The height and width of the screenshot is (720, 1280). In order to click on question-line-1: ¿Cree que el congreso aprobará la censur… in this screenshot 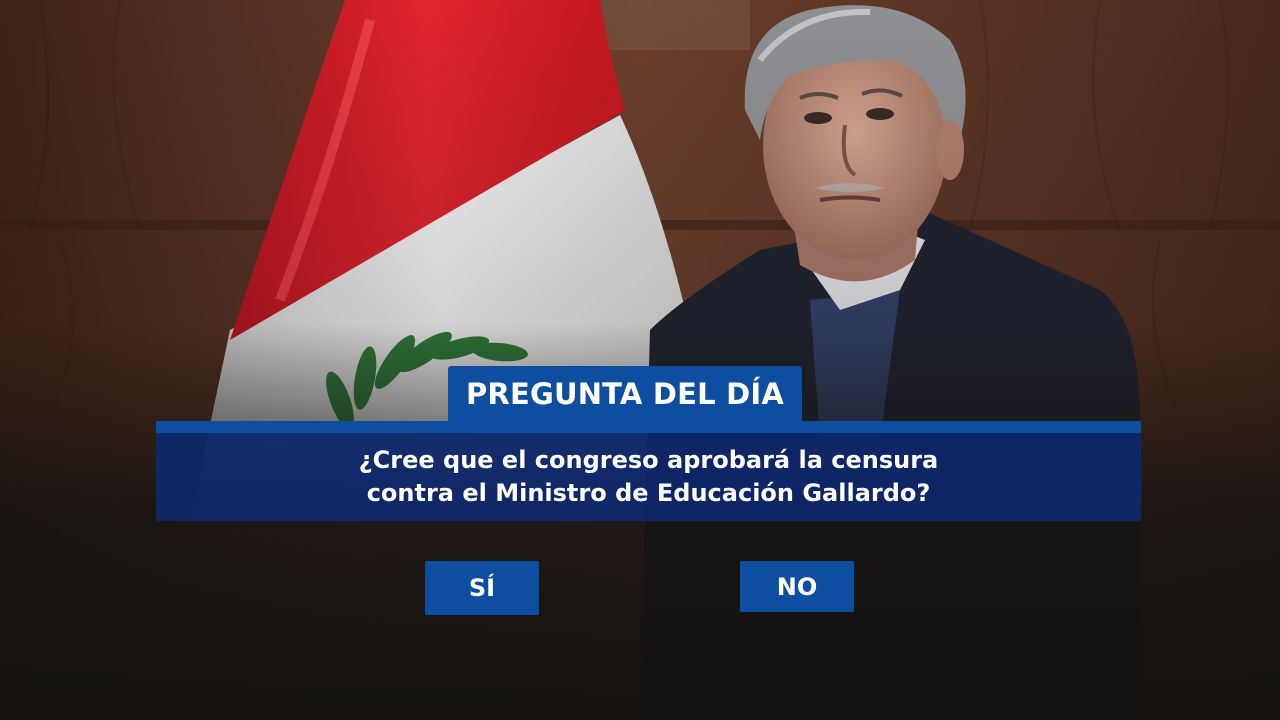, I will do `click(648, 460)`.